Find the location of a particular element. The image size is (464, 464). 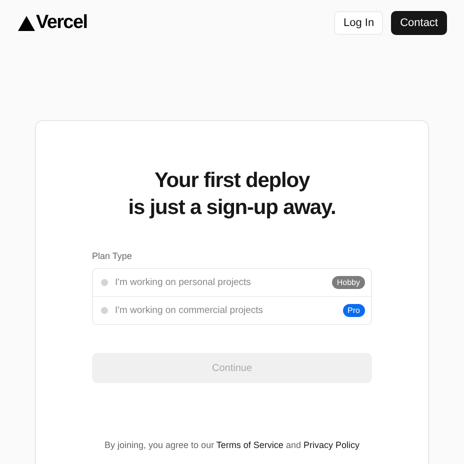

plan-option: I'm working on commercial projects Pro is located at coordinates (232, 310).